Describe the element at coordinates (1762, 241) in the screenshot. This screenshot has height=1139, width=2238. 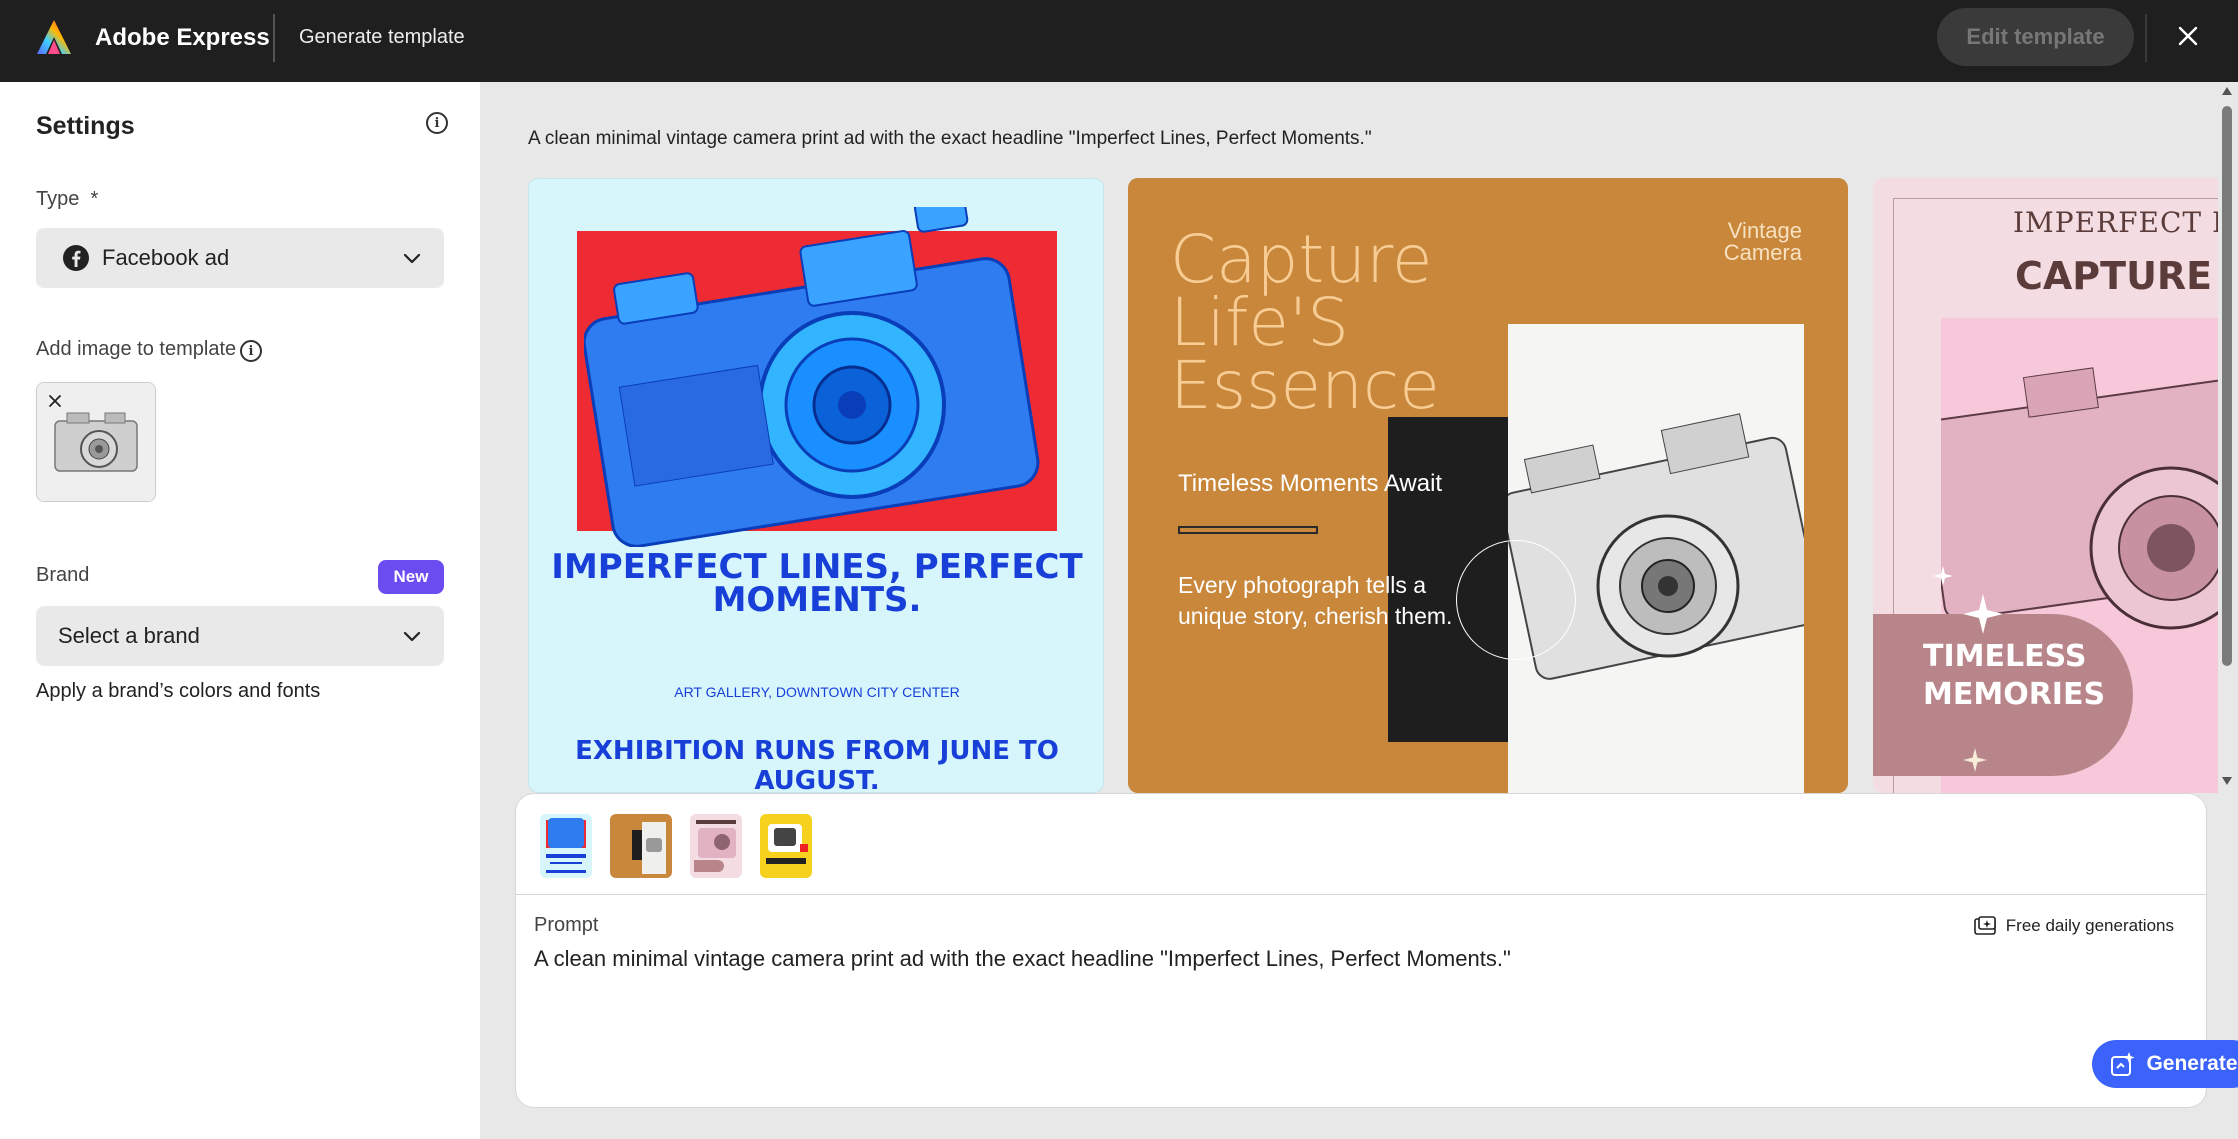
I see `card2-corner-text: Vintage Camera` at that location.